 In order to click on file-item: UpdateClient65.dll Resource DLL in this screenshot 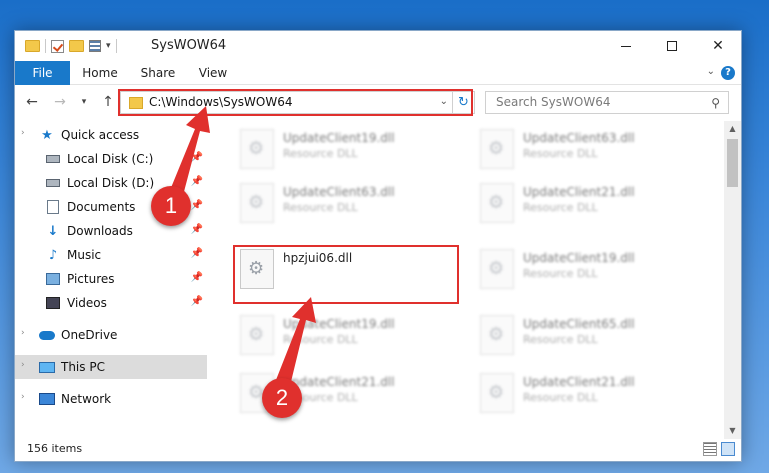, I will do `click(590, 336)`.